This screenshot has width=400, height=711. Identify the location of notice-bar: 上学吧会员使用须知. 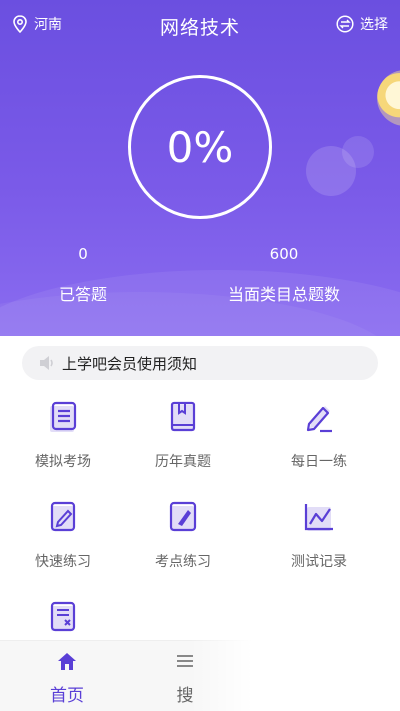
(200, 363).